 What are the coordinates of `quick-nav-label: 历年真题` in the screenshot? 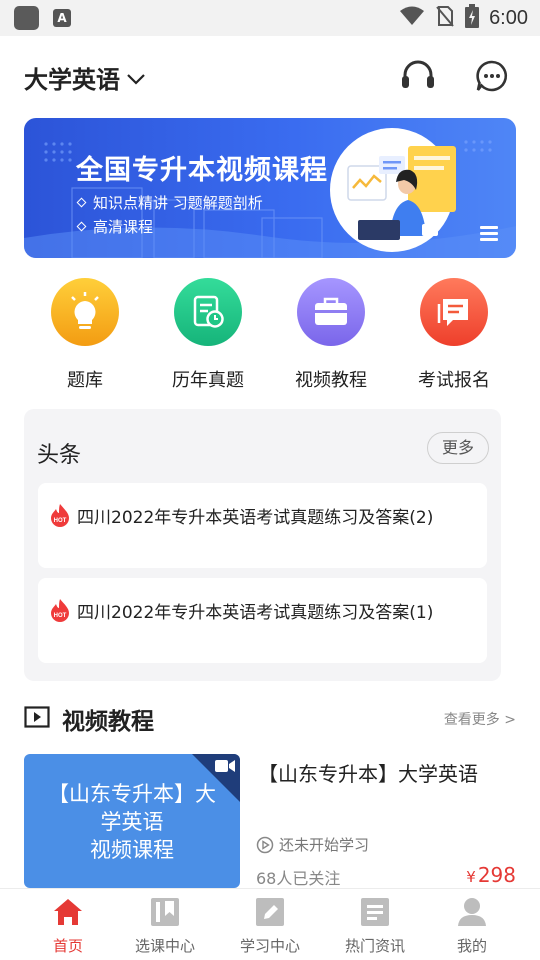 It's located at (208, 380).